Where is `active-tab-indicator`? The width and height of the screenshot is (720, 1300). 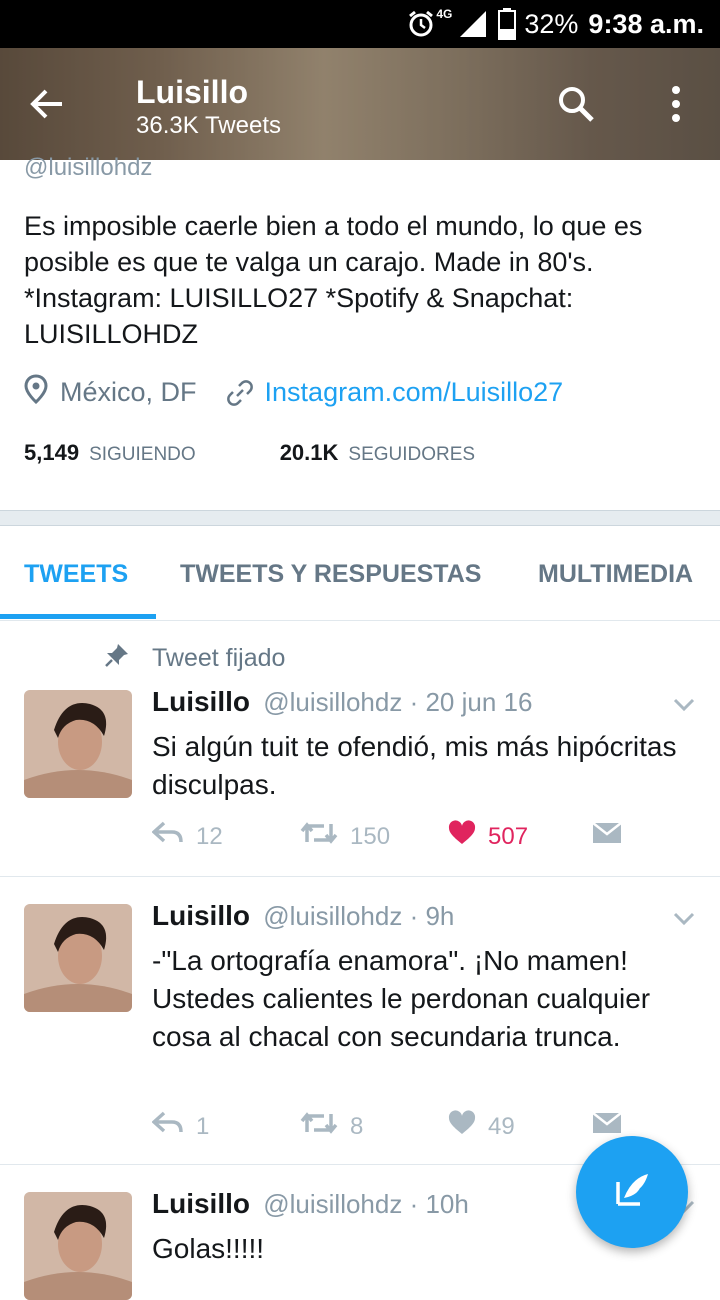
active-tab-indicator is located at coordinates (78, 616).